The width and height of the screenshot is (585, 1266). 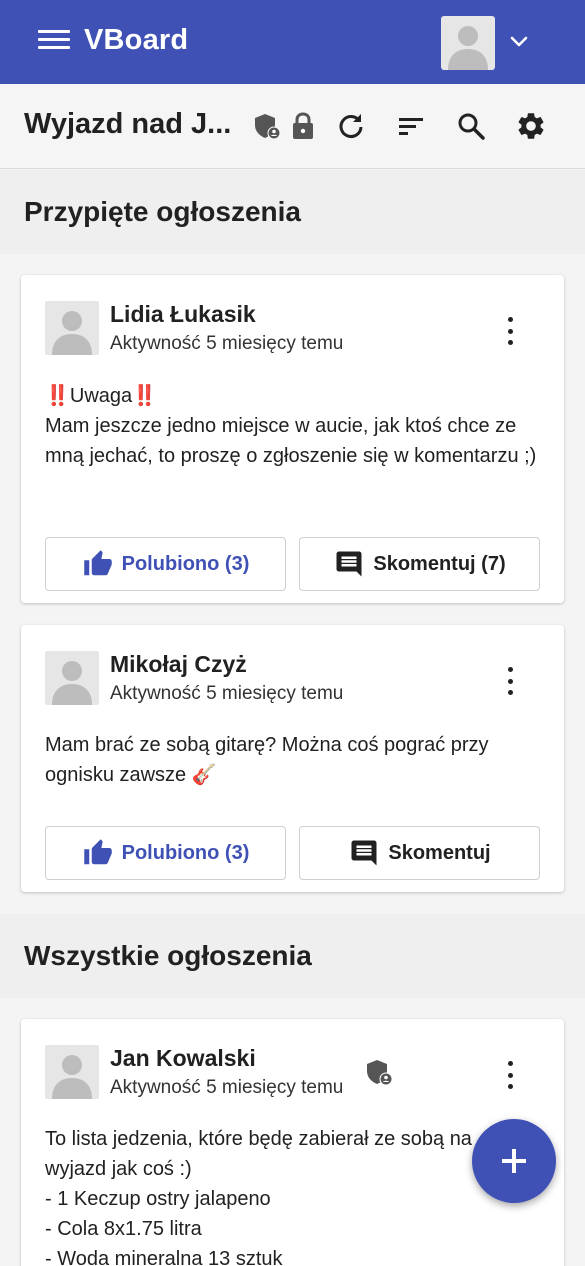 What do you see at coordinates (411, 126) in the screenshot?
I see `sort-icon` at bounding box center [411, 126].